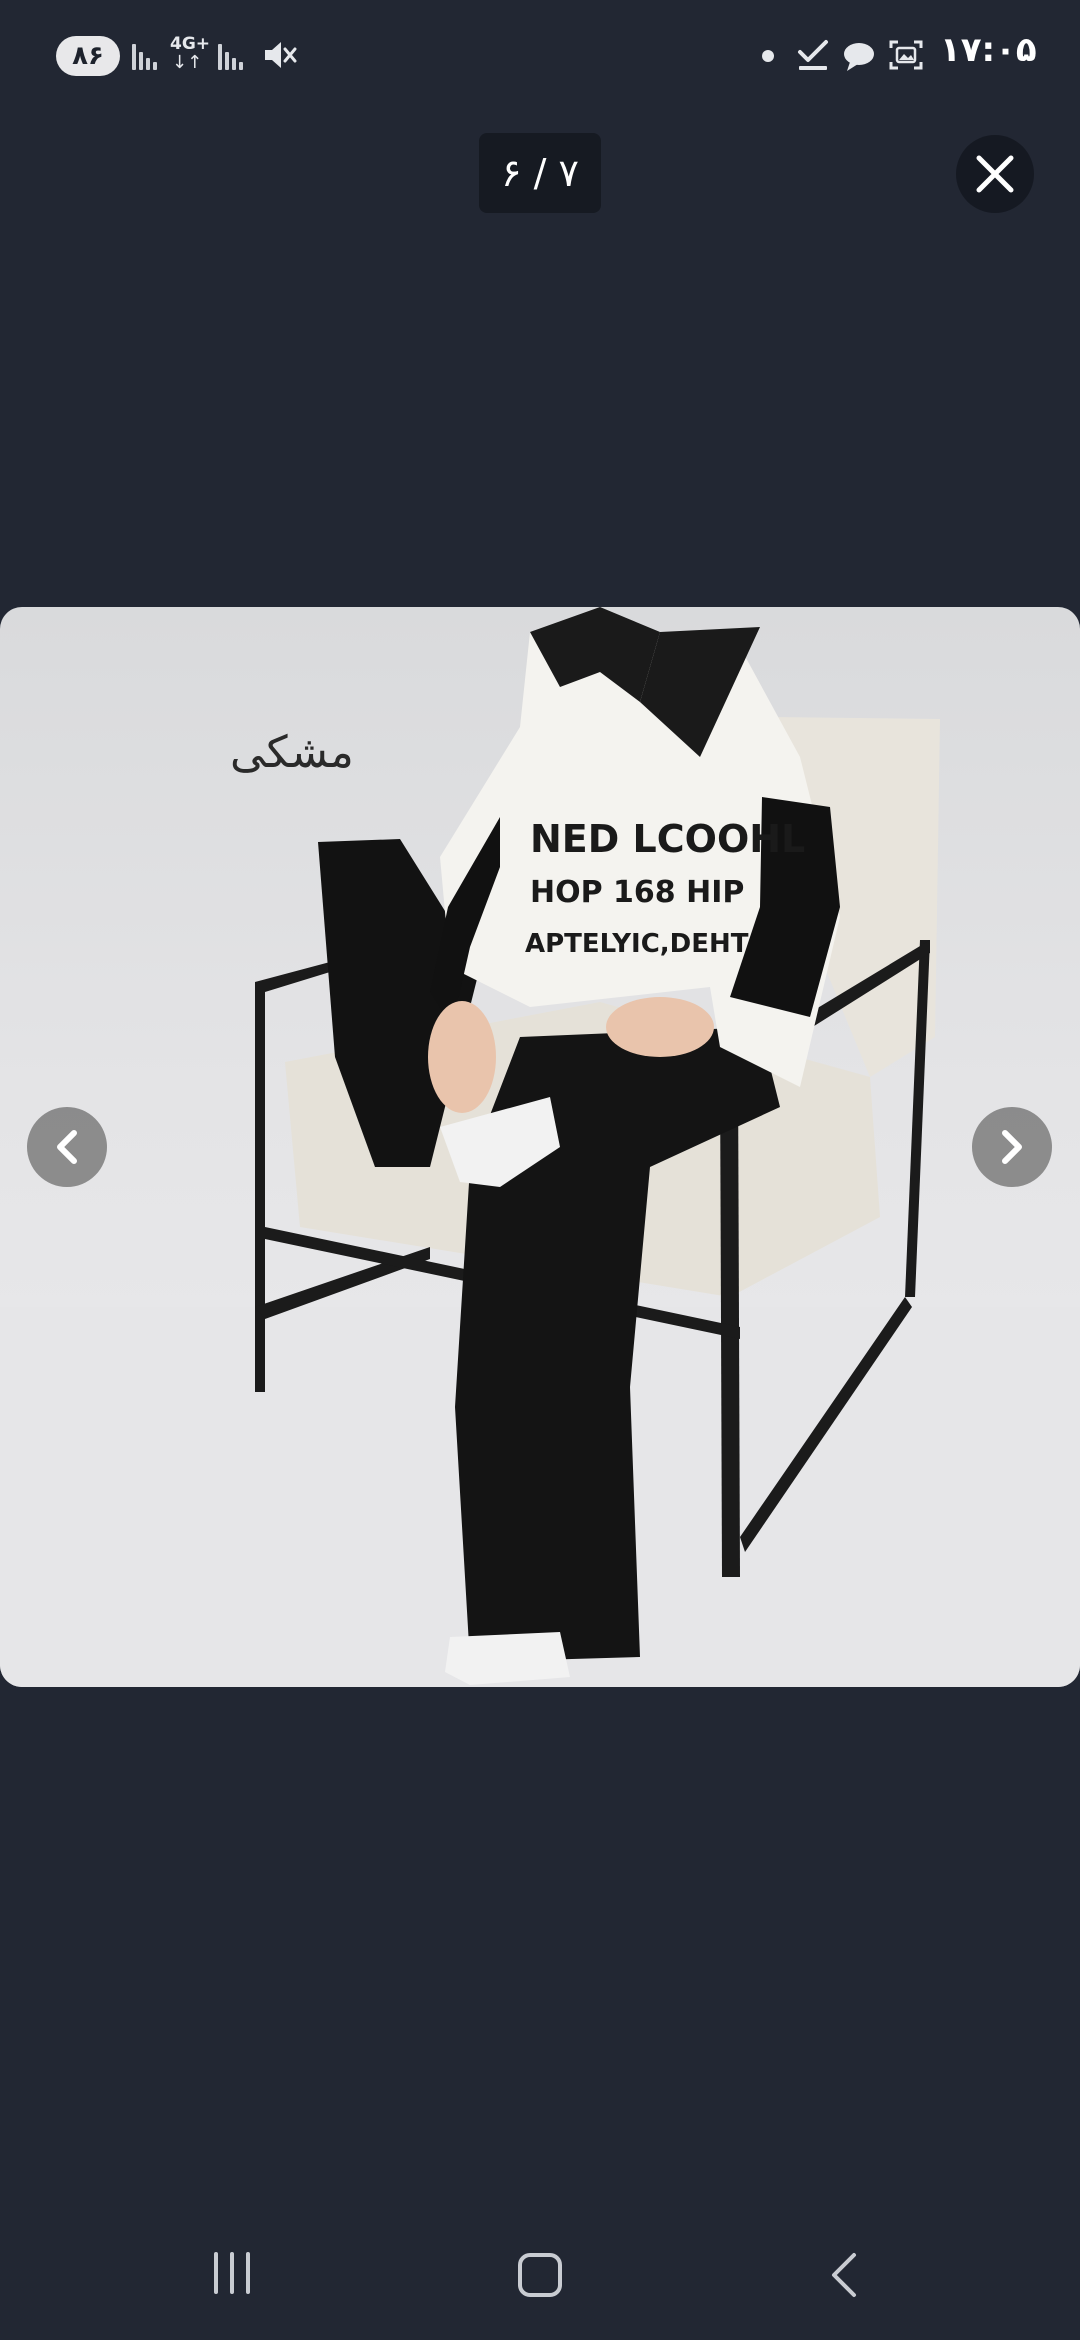 This screenshot has height=2340, width=1080. Describe the element at coordinates (540, 173) in the screenshot. I see `image-counter: ۶ / ۷` at that location.